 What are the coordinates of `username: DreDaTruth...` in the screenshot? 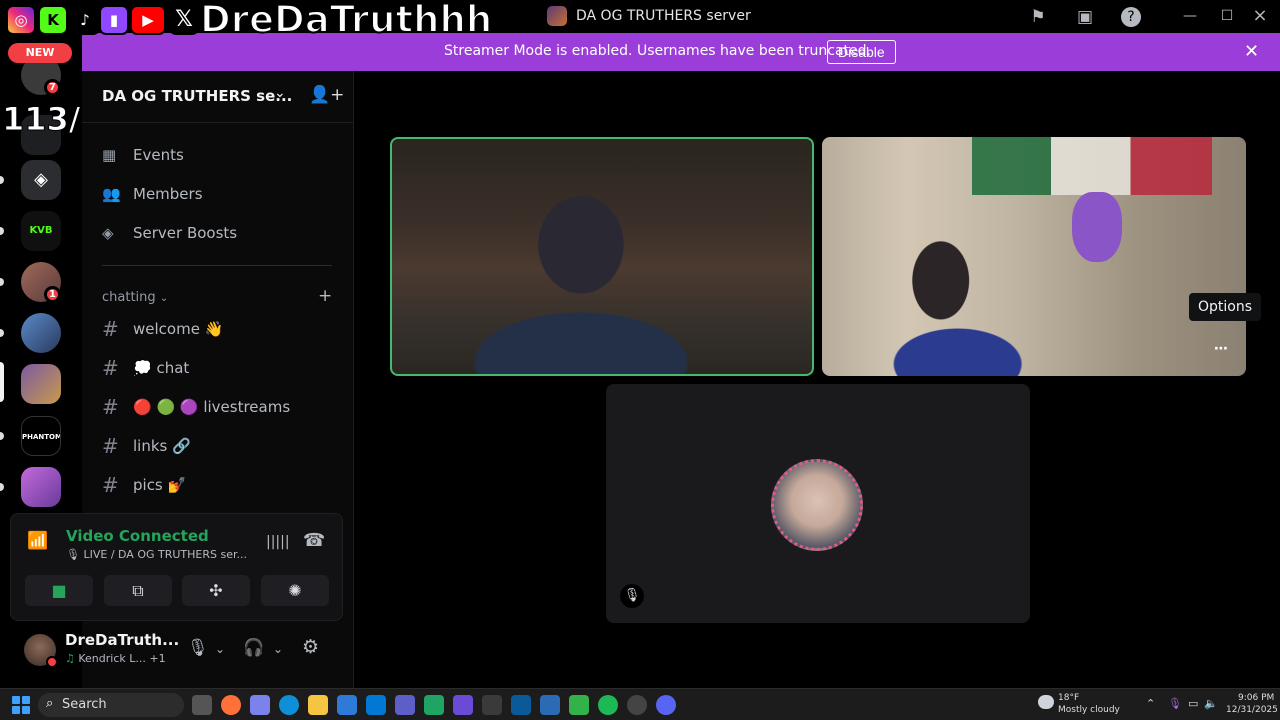 It's located at (122, 640).